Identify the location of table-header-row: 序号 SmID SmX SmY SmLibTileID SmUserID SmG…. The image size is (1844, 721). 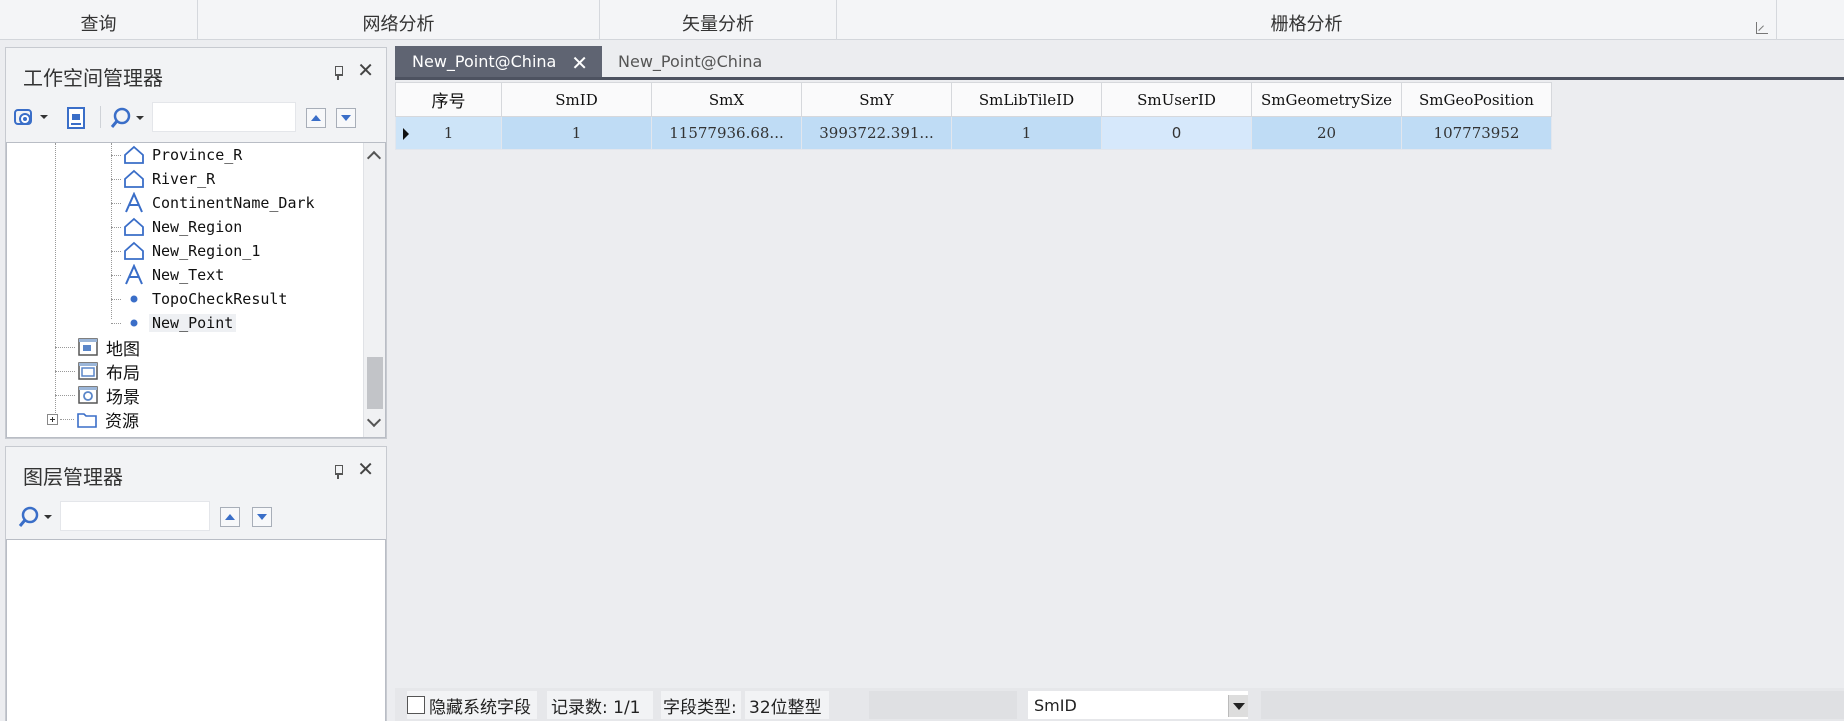
(973, 99).